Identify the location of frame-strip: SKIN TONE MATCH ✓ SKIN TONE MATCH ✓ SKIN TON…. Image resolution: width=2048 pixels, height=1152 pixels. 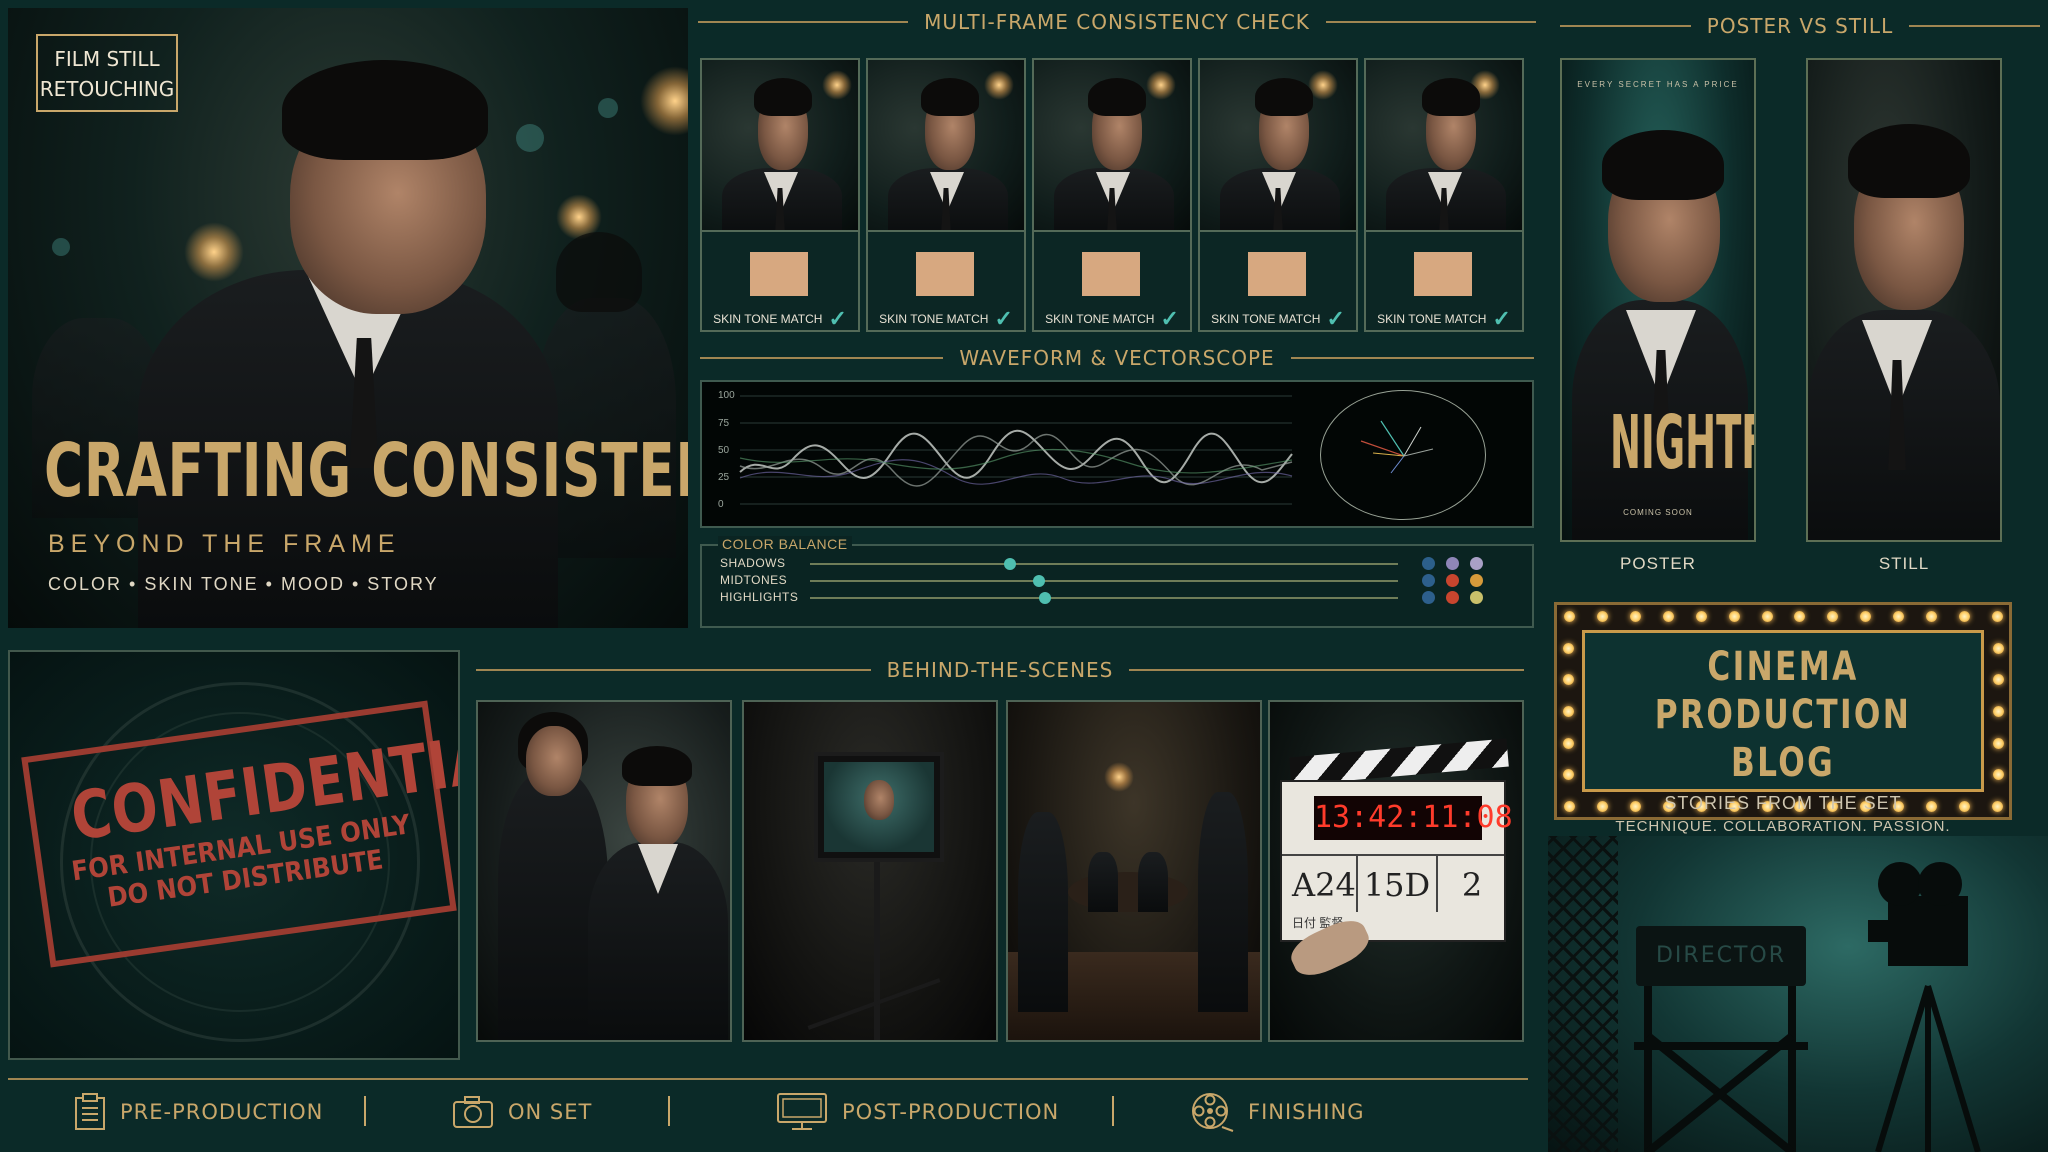
(1119, 175).